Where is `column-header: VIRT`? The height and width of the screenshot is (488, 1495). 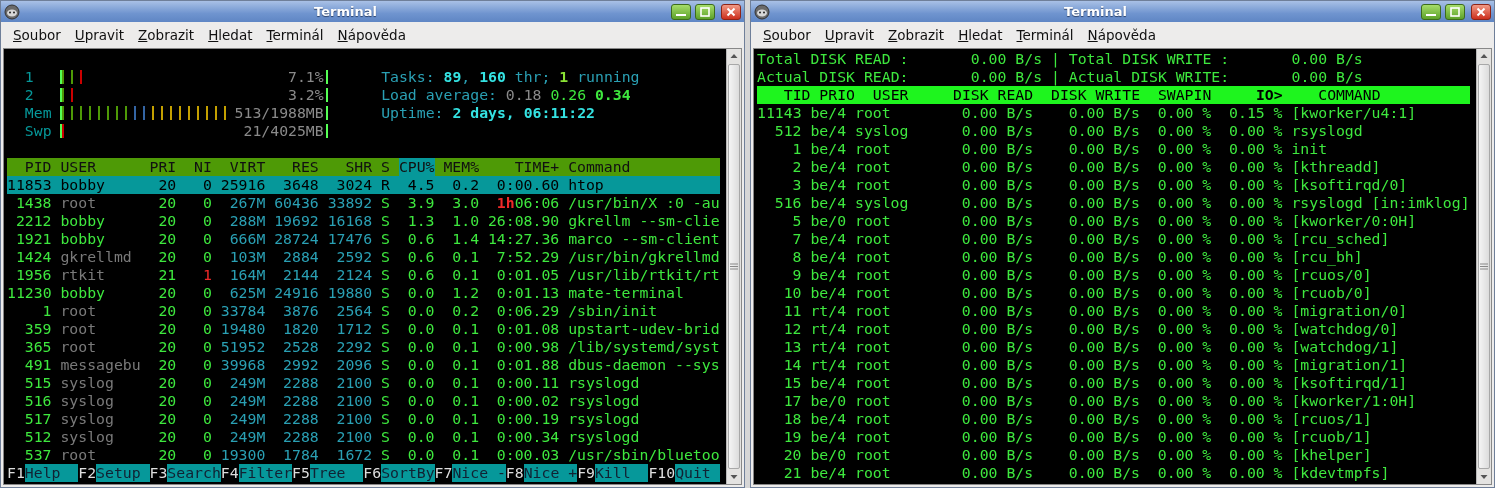 column-header: VIRT is located at coordinates (243, 167).